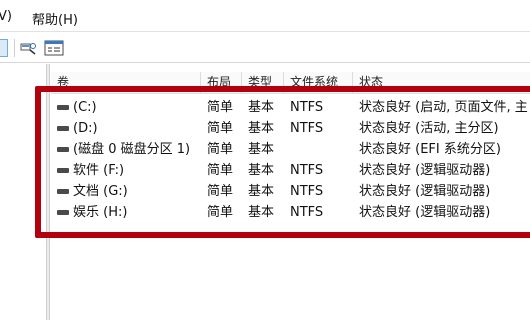  What do you see at coordinates (14, 48) in the screenshot?
I see `toolbar-separator` at bounding box center [14, 48].